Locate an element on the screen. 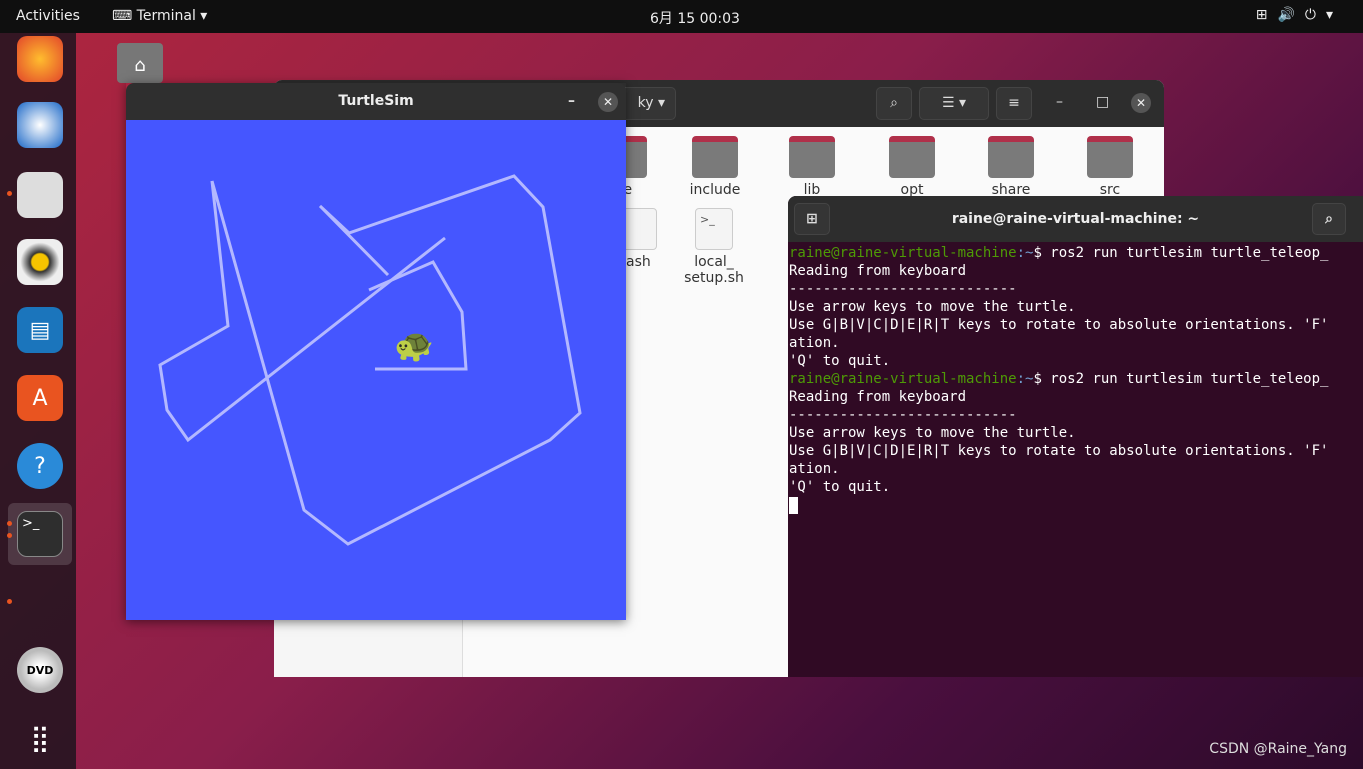 The image size is (1363, 769). app-menu: ⌨ Terminal ▾ is located at coordinates (159, 16).